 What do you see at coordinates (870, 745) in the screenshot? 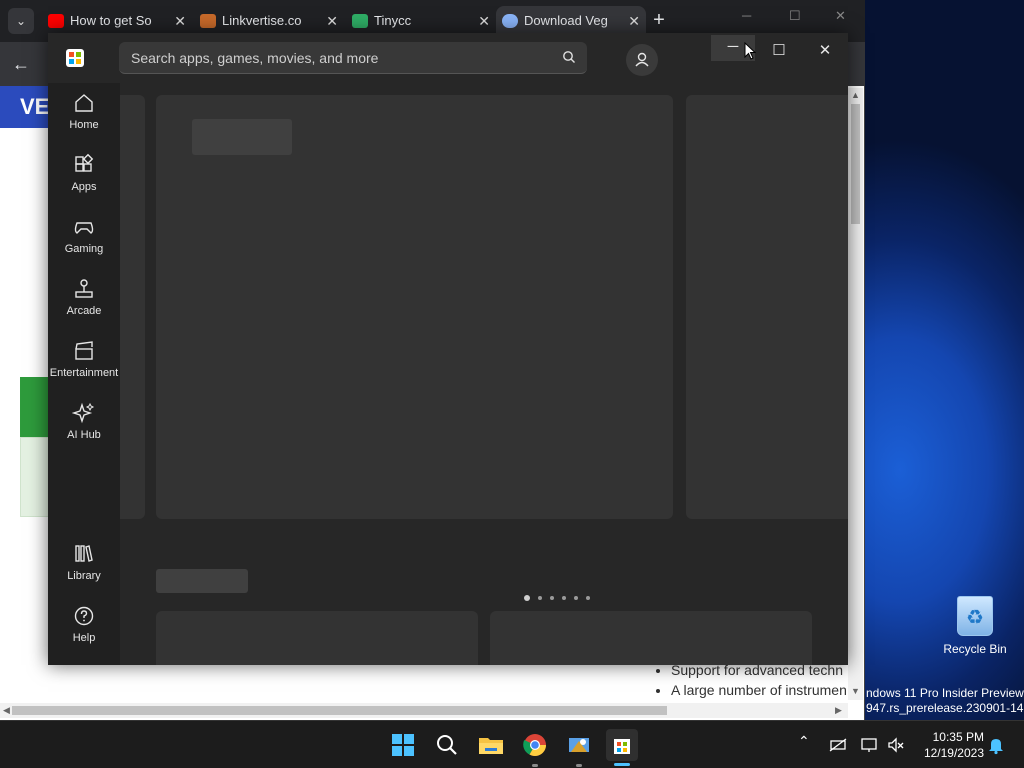
I see `display-icon` at bounding box center [870, 745].